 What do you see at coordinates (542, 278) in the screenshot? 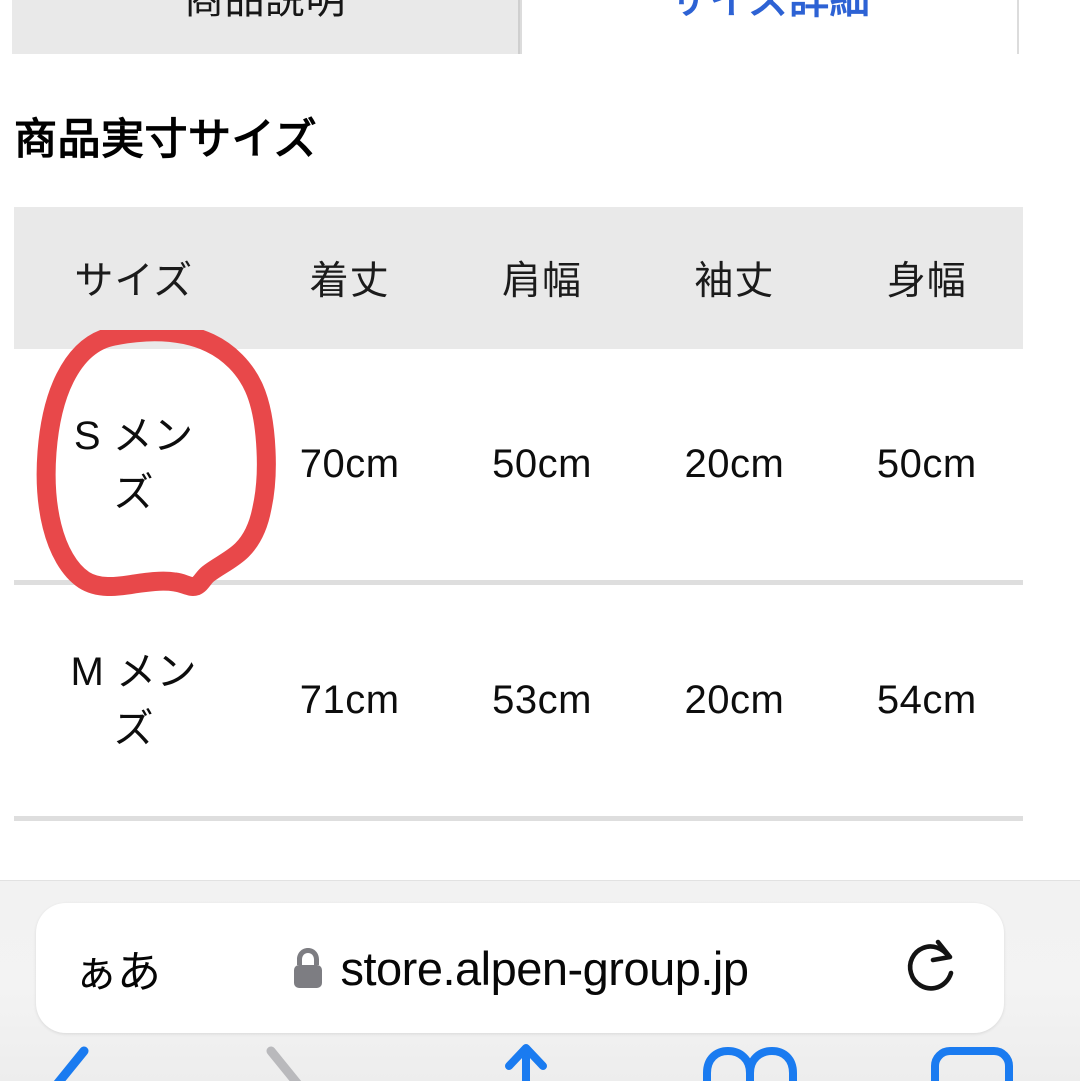
I see `column-header-shoulder: 肩幅` at bounding box center [542, 278].